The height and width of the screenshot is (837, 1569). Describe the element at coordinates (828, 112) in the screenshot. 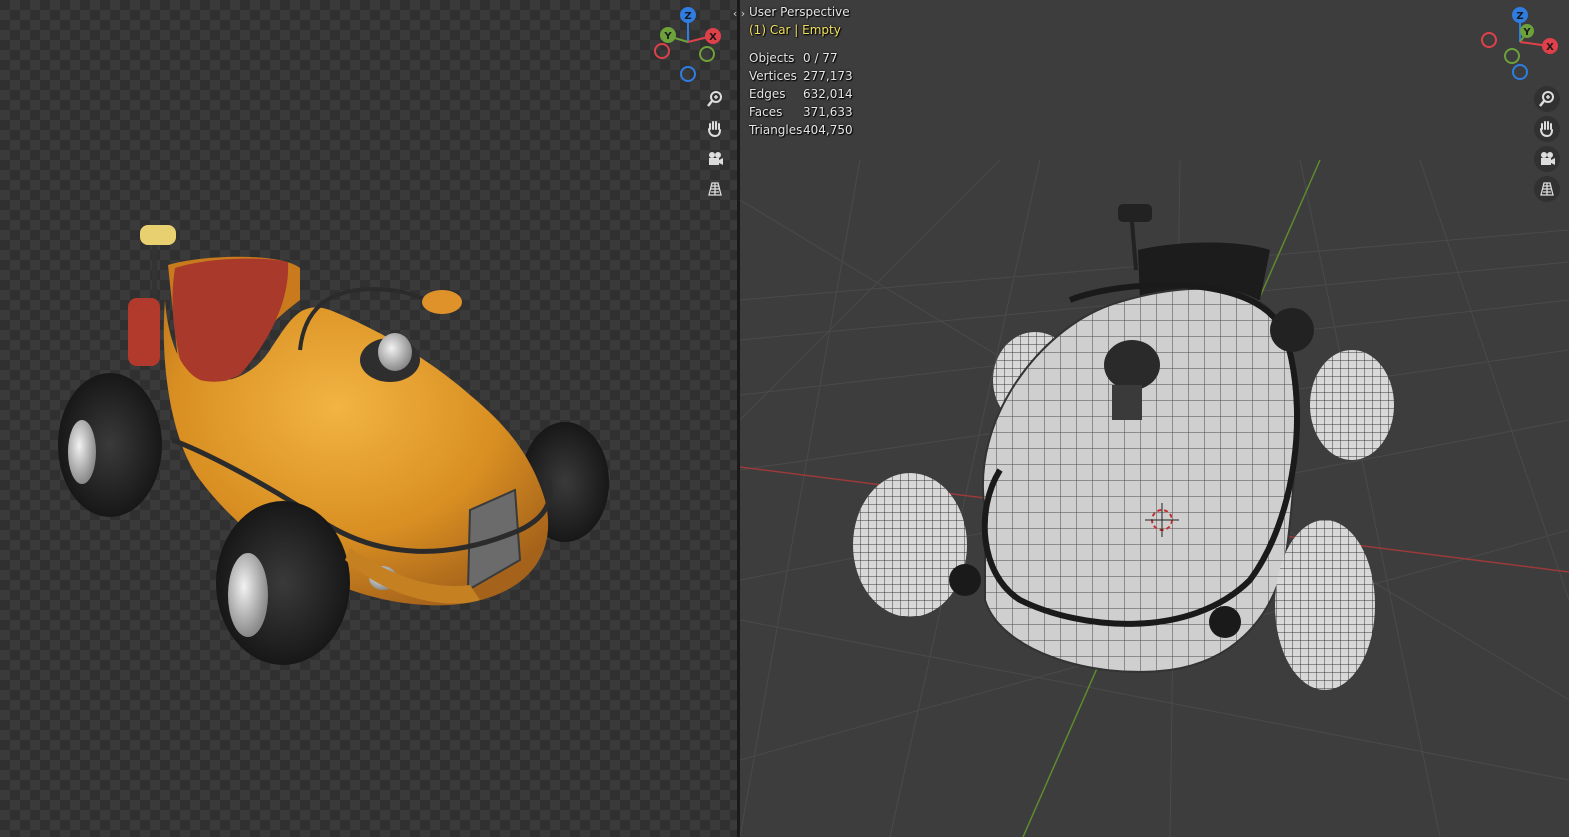

I see `stat-value: 371,633` at that location.